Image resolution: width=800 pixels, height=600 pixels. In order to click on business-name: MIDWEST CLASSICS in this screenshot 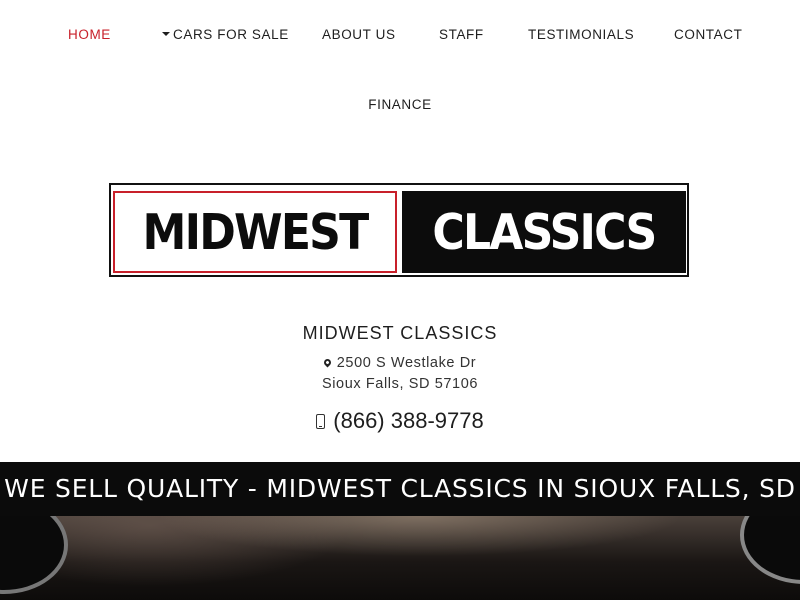, I will do `click(400, 333)`.